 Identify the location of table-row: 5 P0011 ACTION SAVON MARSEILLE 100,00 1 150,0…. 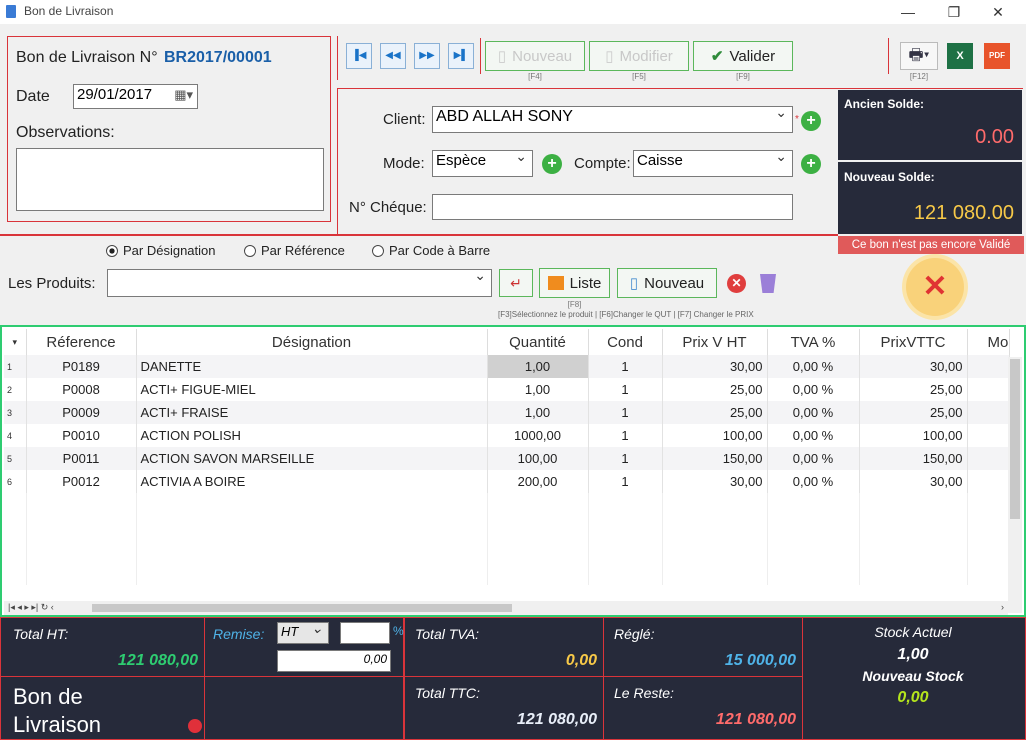
(507, 458).